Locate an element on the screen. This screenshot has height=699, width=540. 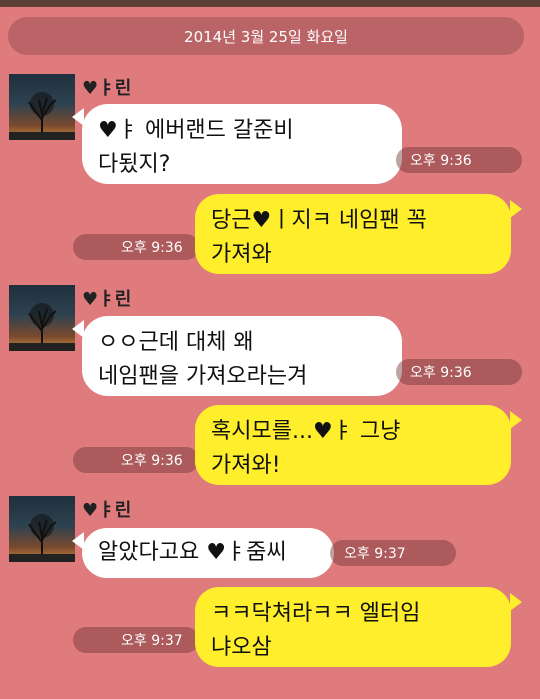
incoming-message: ♥ㅑ 에버랜드 갈준비 다됬지? is located at coordinates (242, 144).